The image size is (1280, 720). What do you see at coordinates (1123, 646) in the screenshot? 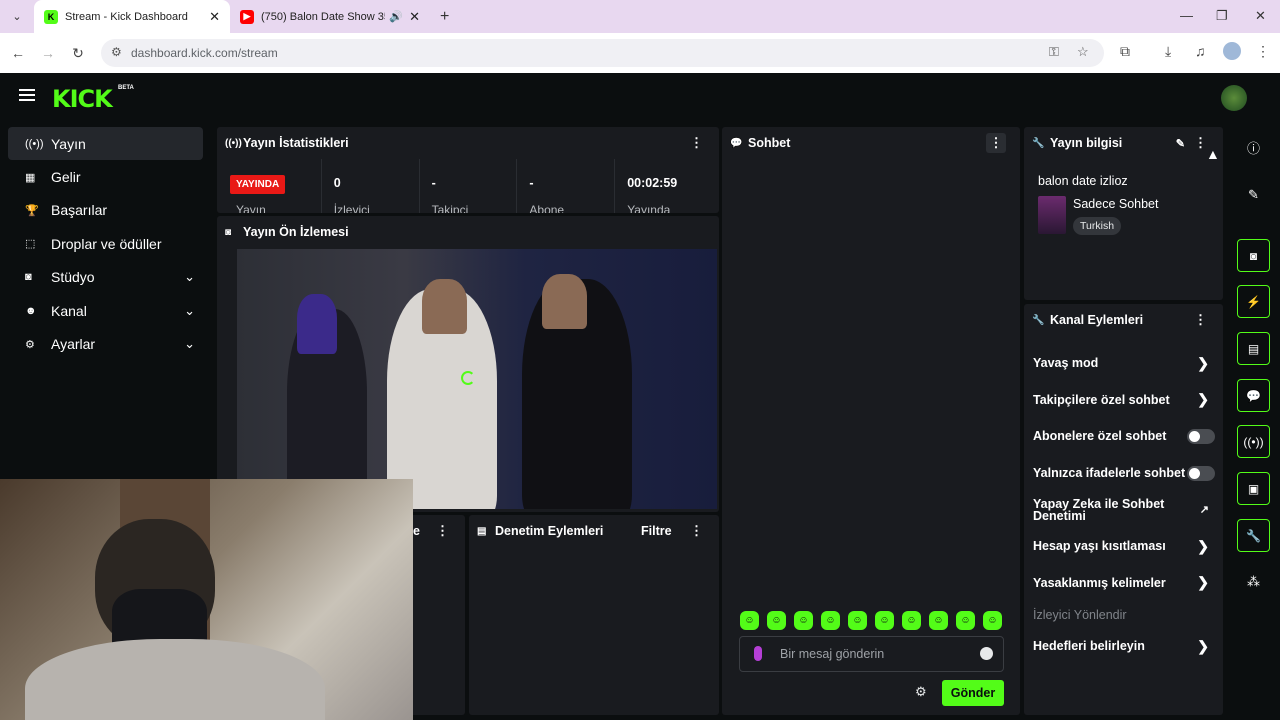
I see `action-set-goals: Hedefleri belirleyin ❯` at bounding box center [1123, 646].